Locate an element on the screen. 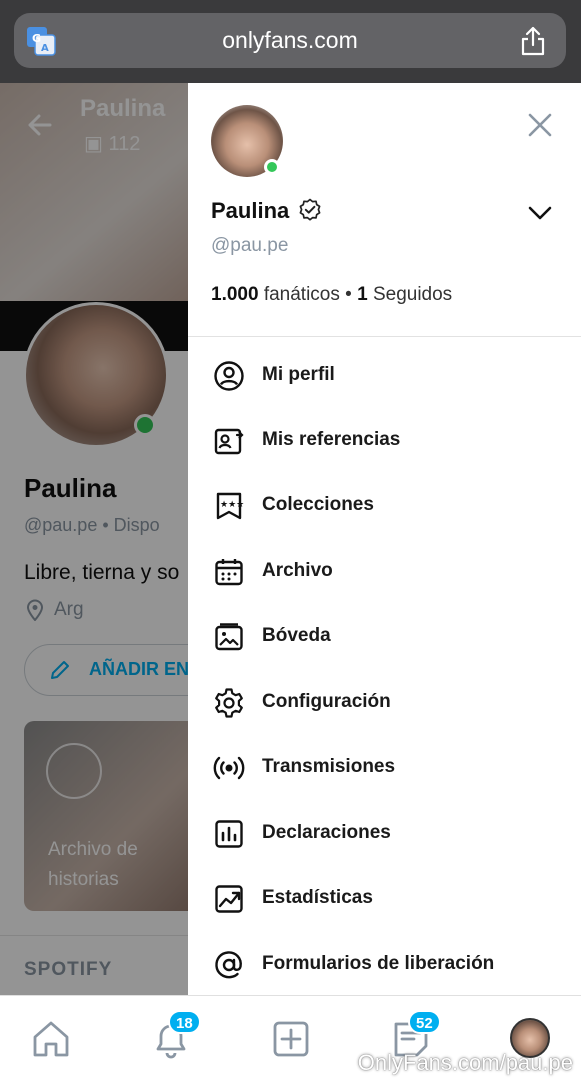  home-icon is located at coordinates (51, 1039).